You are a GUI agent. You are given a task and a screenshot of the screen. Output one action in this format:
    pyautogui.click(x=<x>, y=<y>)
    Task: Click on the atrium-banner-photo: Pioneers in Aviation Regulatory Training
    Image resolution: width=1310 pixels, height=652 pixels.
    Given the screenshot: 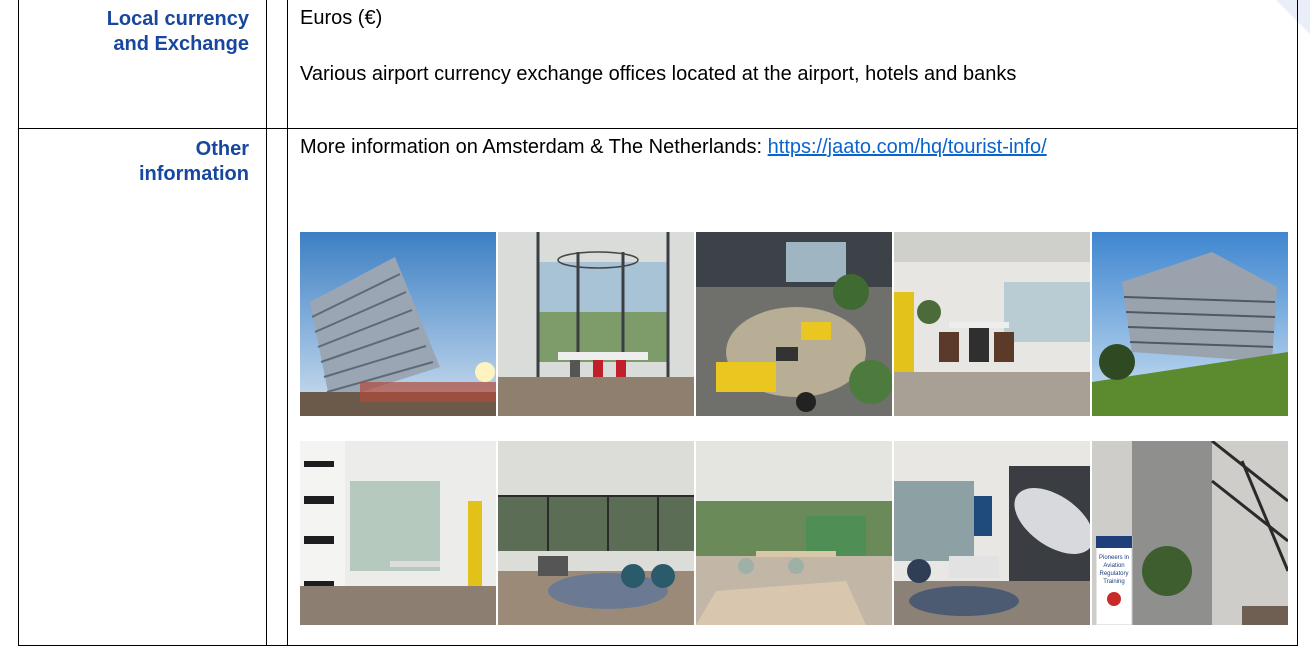 What is the action you would take?
    pyautogui.click(x=1190, y=533)
    